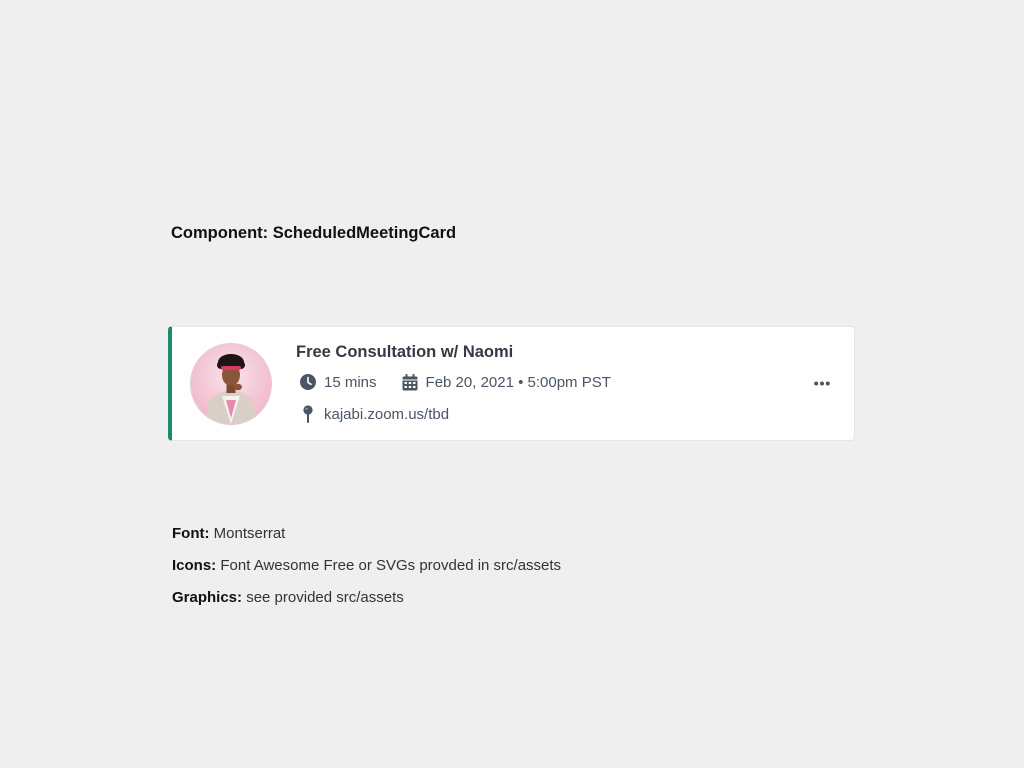  Describe the element at coordinates (191, 533) in the screenshot. I see `note-label: Font:` at that location.